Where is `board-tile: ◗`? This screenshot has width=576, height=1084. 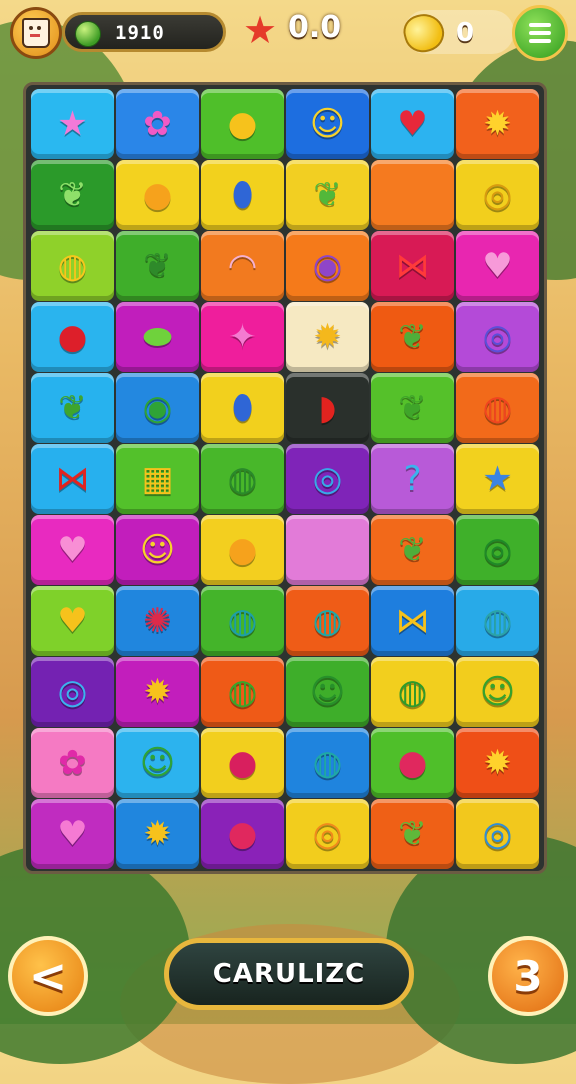 board-tile: ◗ is located at coordinates (327, 408).